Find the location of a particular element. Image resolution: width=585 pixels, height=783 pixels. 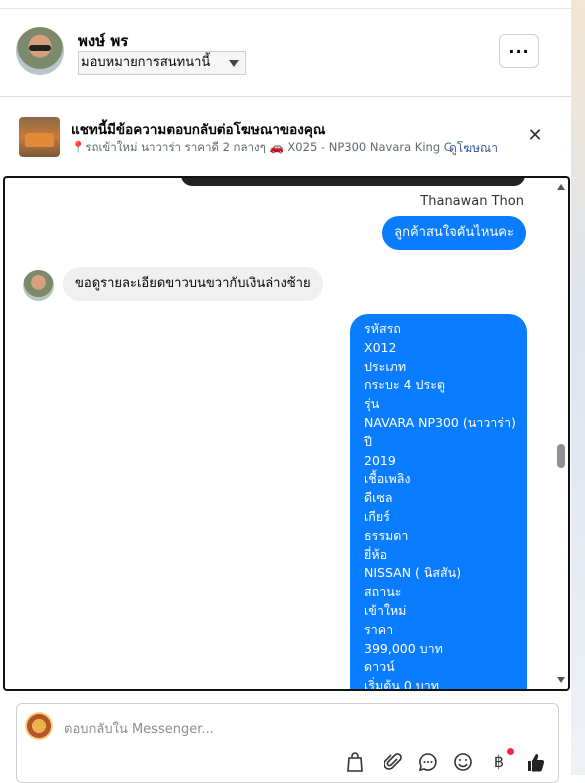

detail-line: ราคา is located at coordinates (379, 629).